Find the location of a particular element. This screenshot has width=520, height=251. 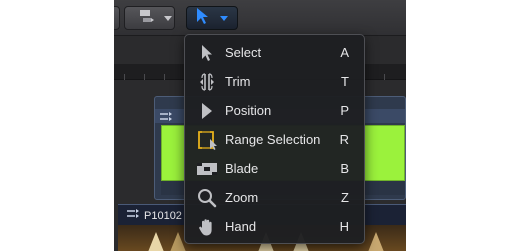

menu-item-label: Zoom is located at coordinates (242, 197).